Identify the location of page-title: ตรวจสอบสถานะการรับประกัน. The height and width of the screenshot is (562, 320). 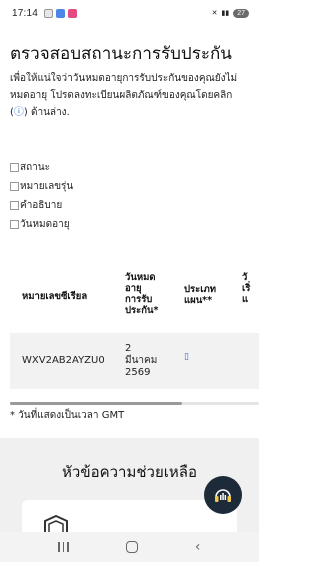
(121, 54).